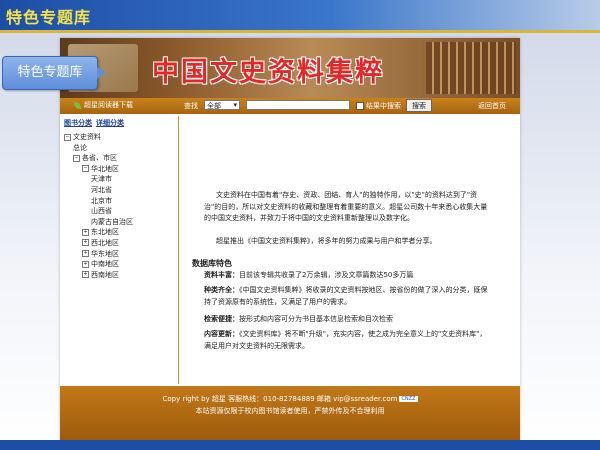 This screenshot has width=600, height=450. I want to click on tree-item-label: 西北地区, so click(105, 242).